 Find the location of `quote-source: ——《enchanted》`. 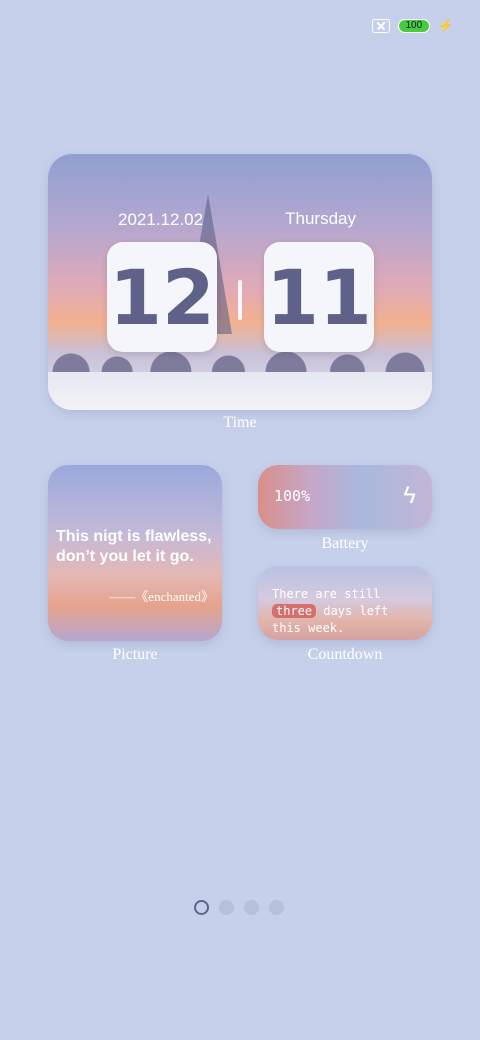

quote-source: ——《enchanted》 is located at coordinates (161, 596).